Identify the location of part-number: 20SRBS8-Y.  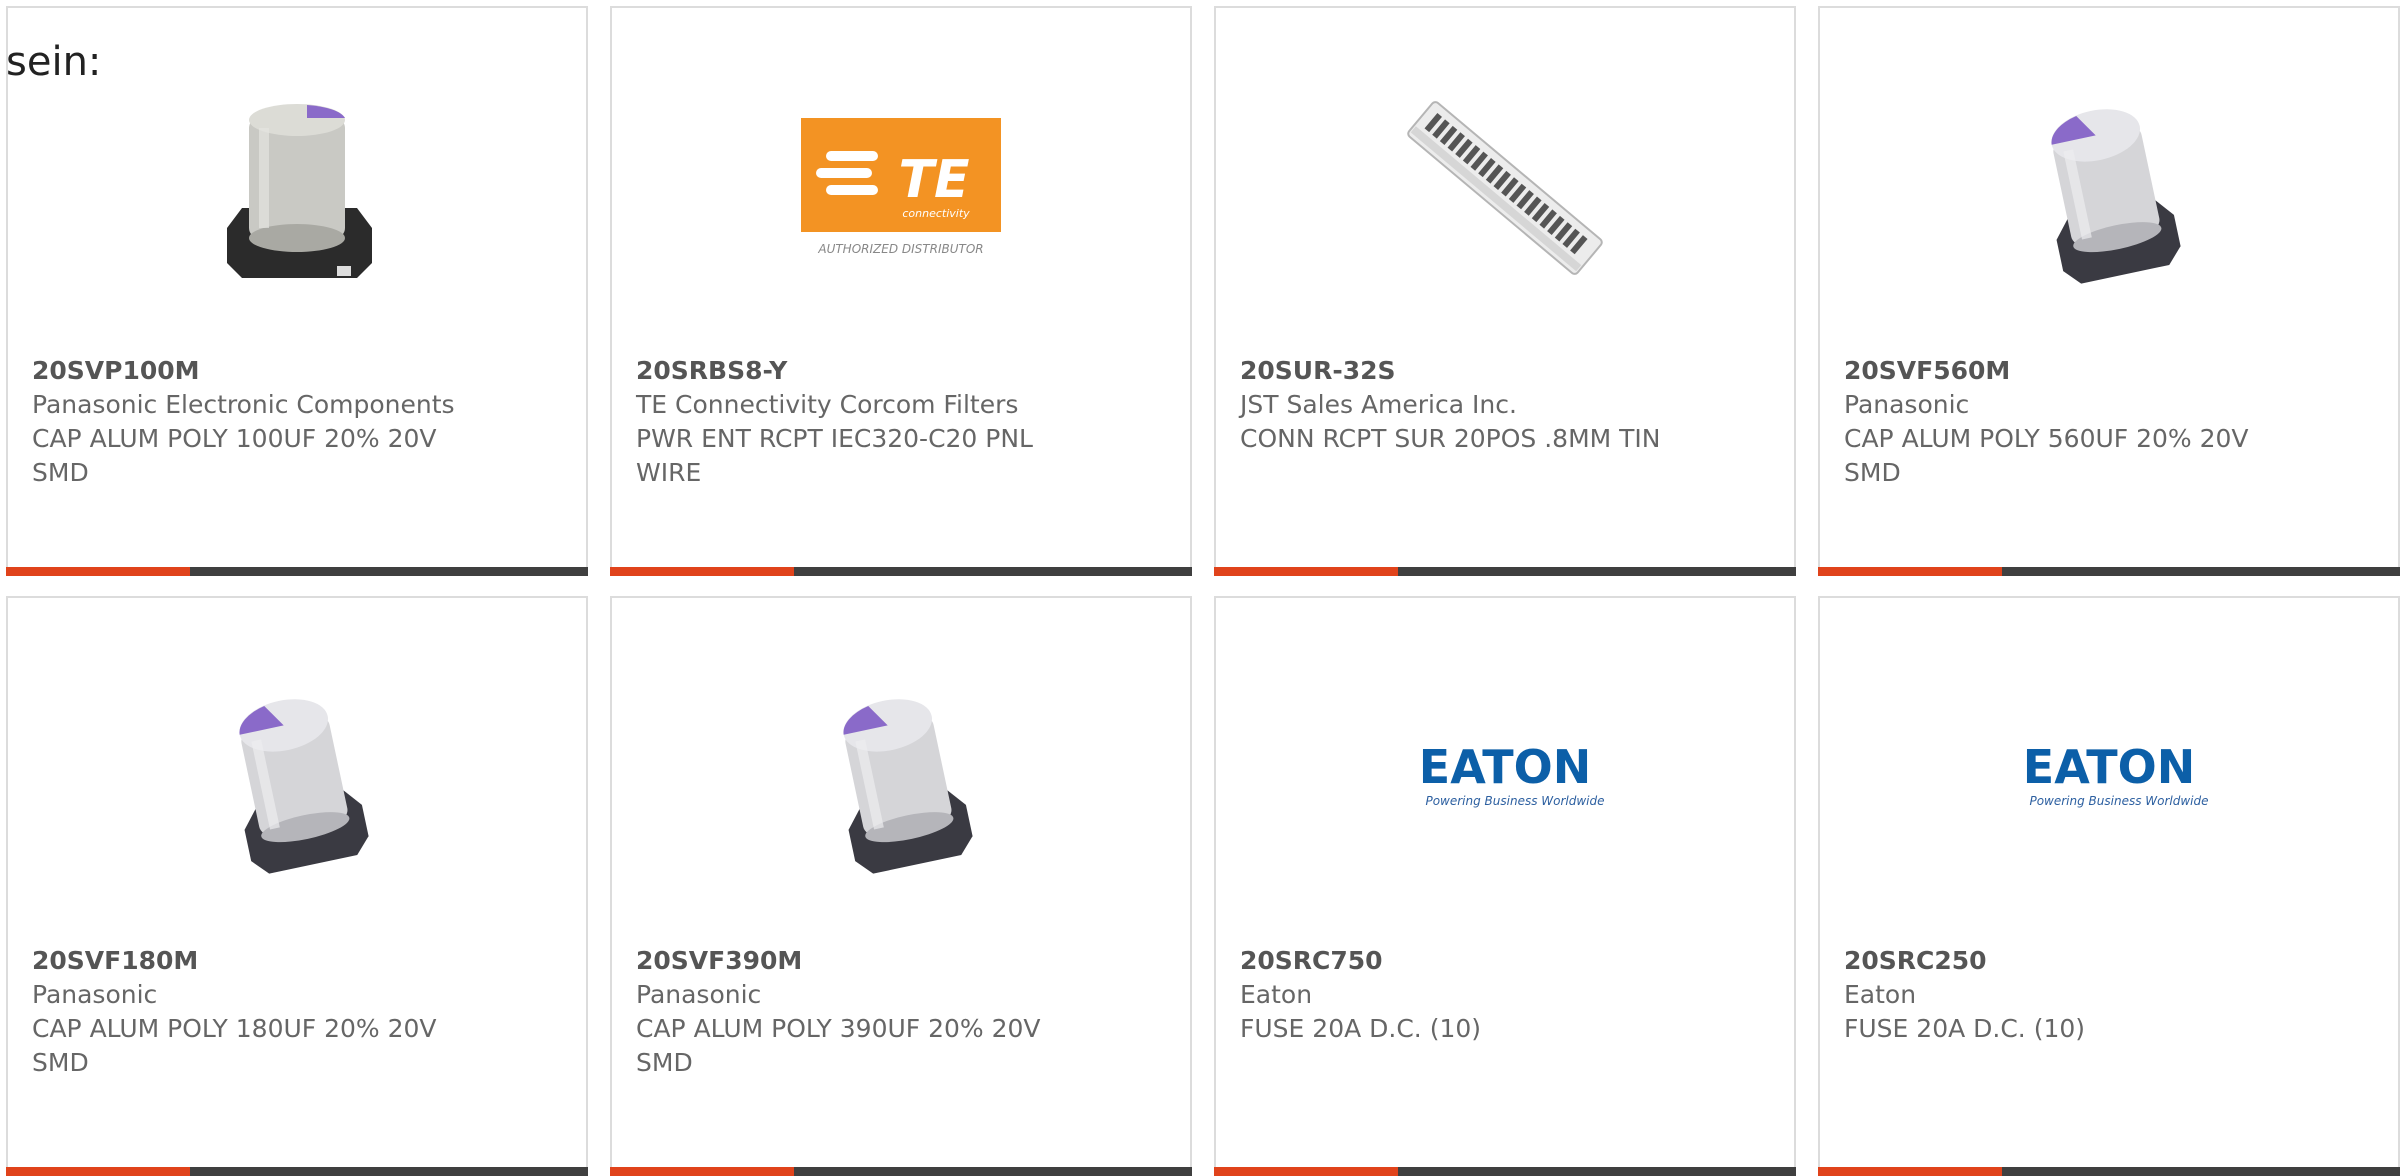
(901, 371).